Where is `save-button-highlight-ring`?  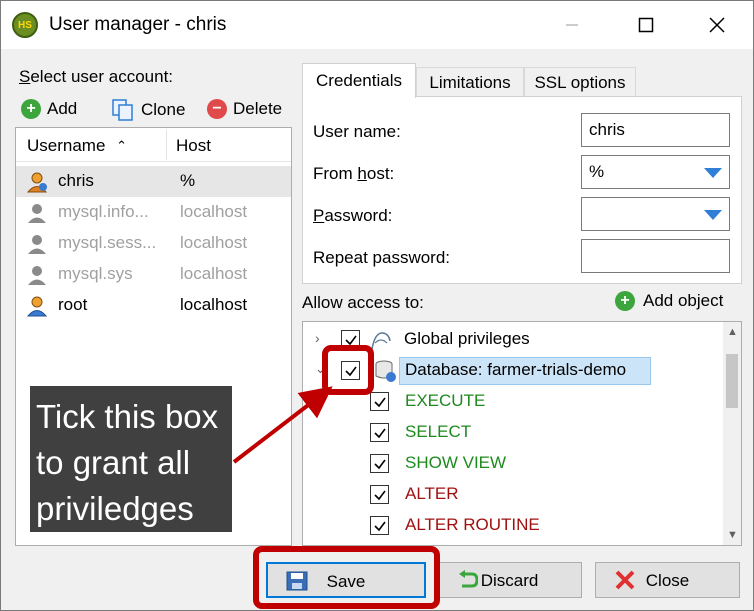
save-button-highlight-ring is located at coordinates (346, 577).